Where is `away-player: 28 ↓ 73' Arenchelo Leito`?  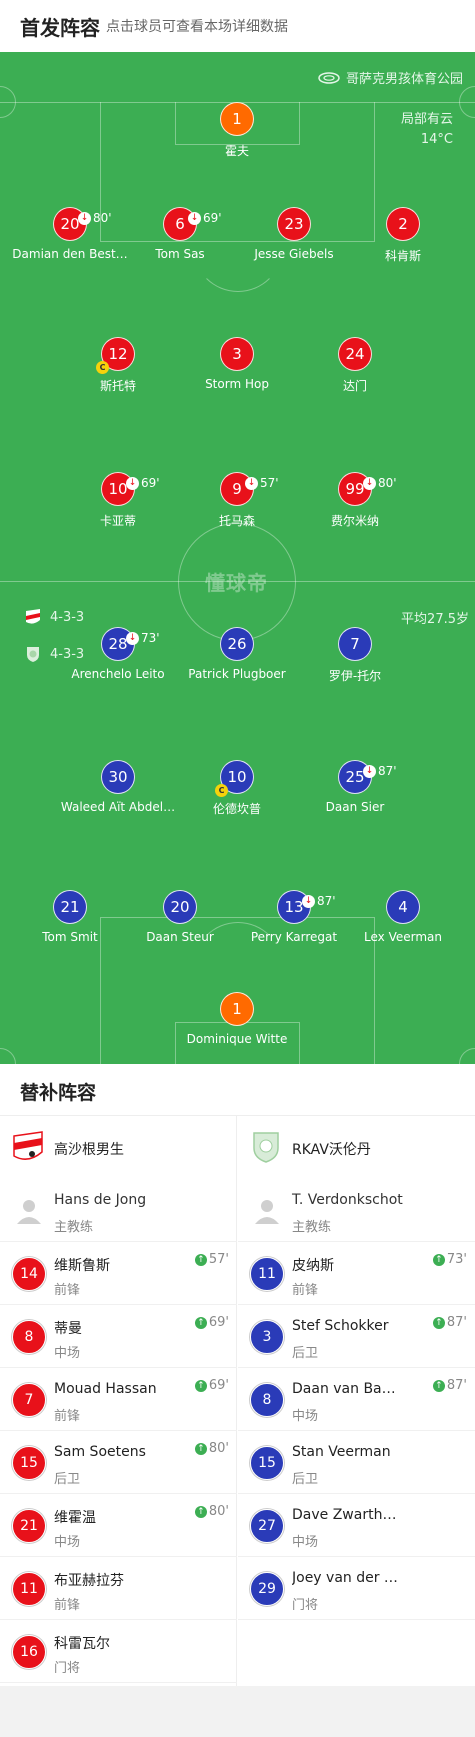
away-player: 28 ↓ 73' Arenchelo Leito is located at coordinates (118, 654).